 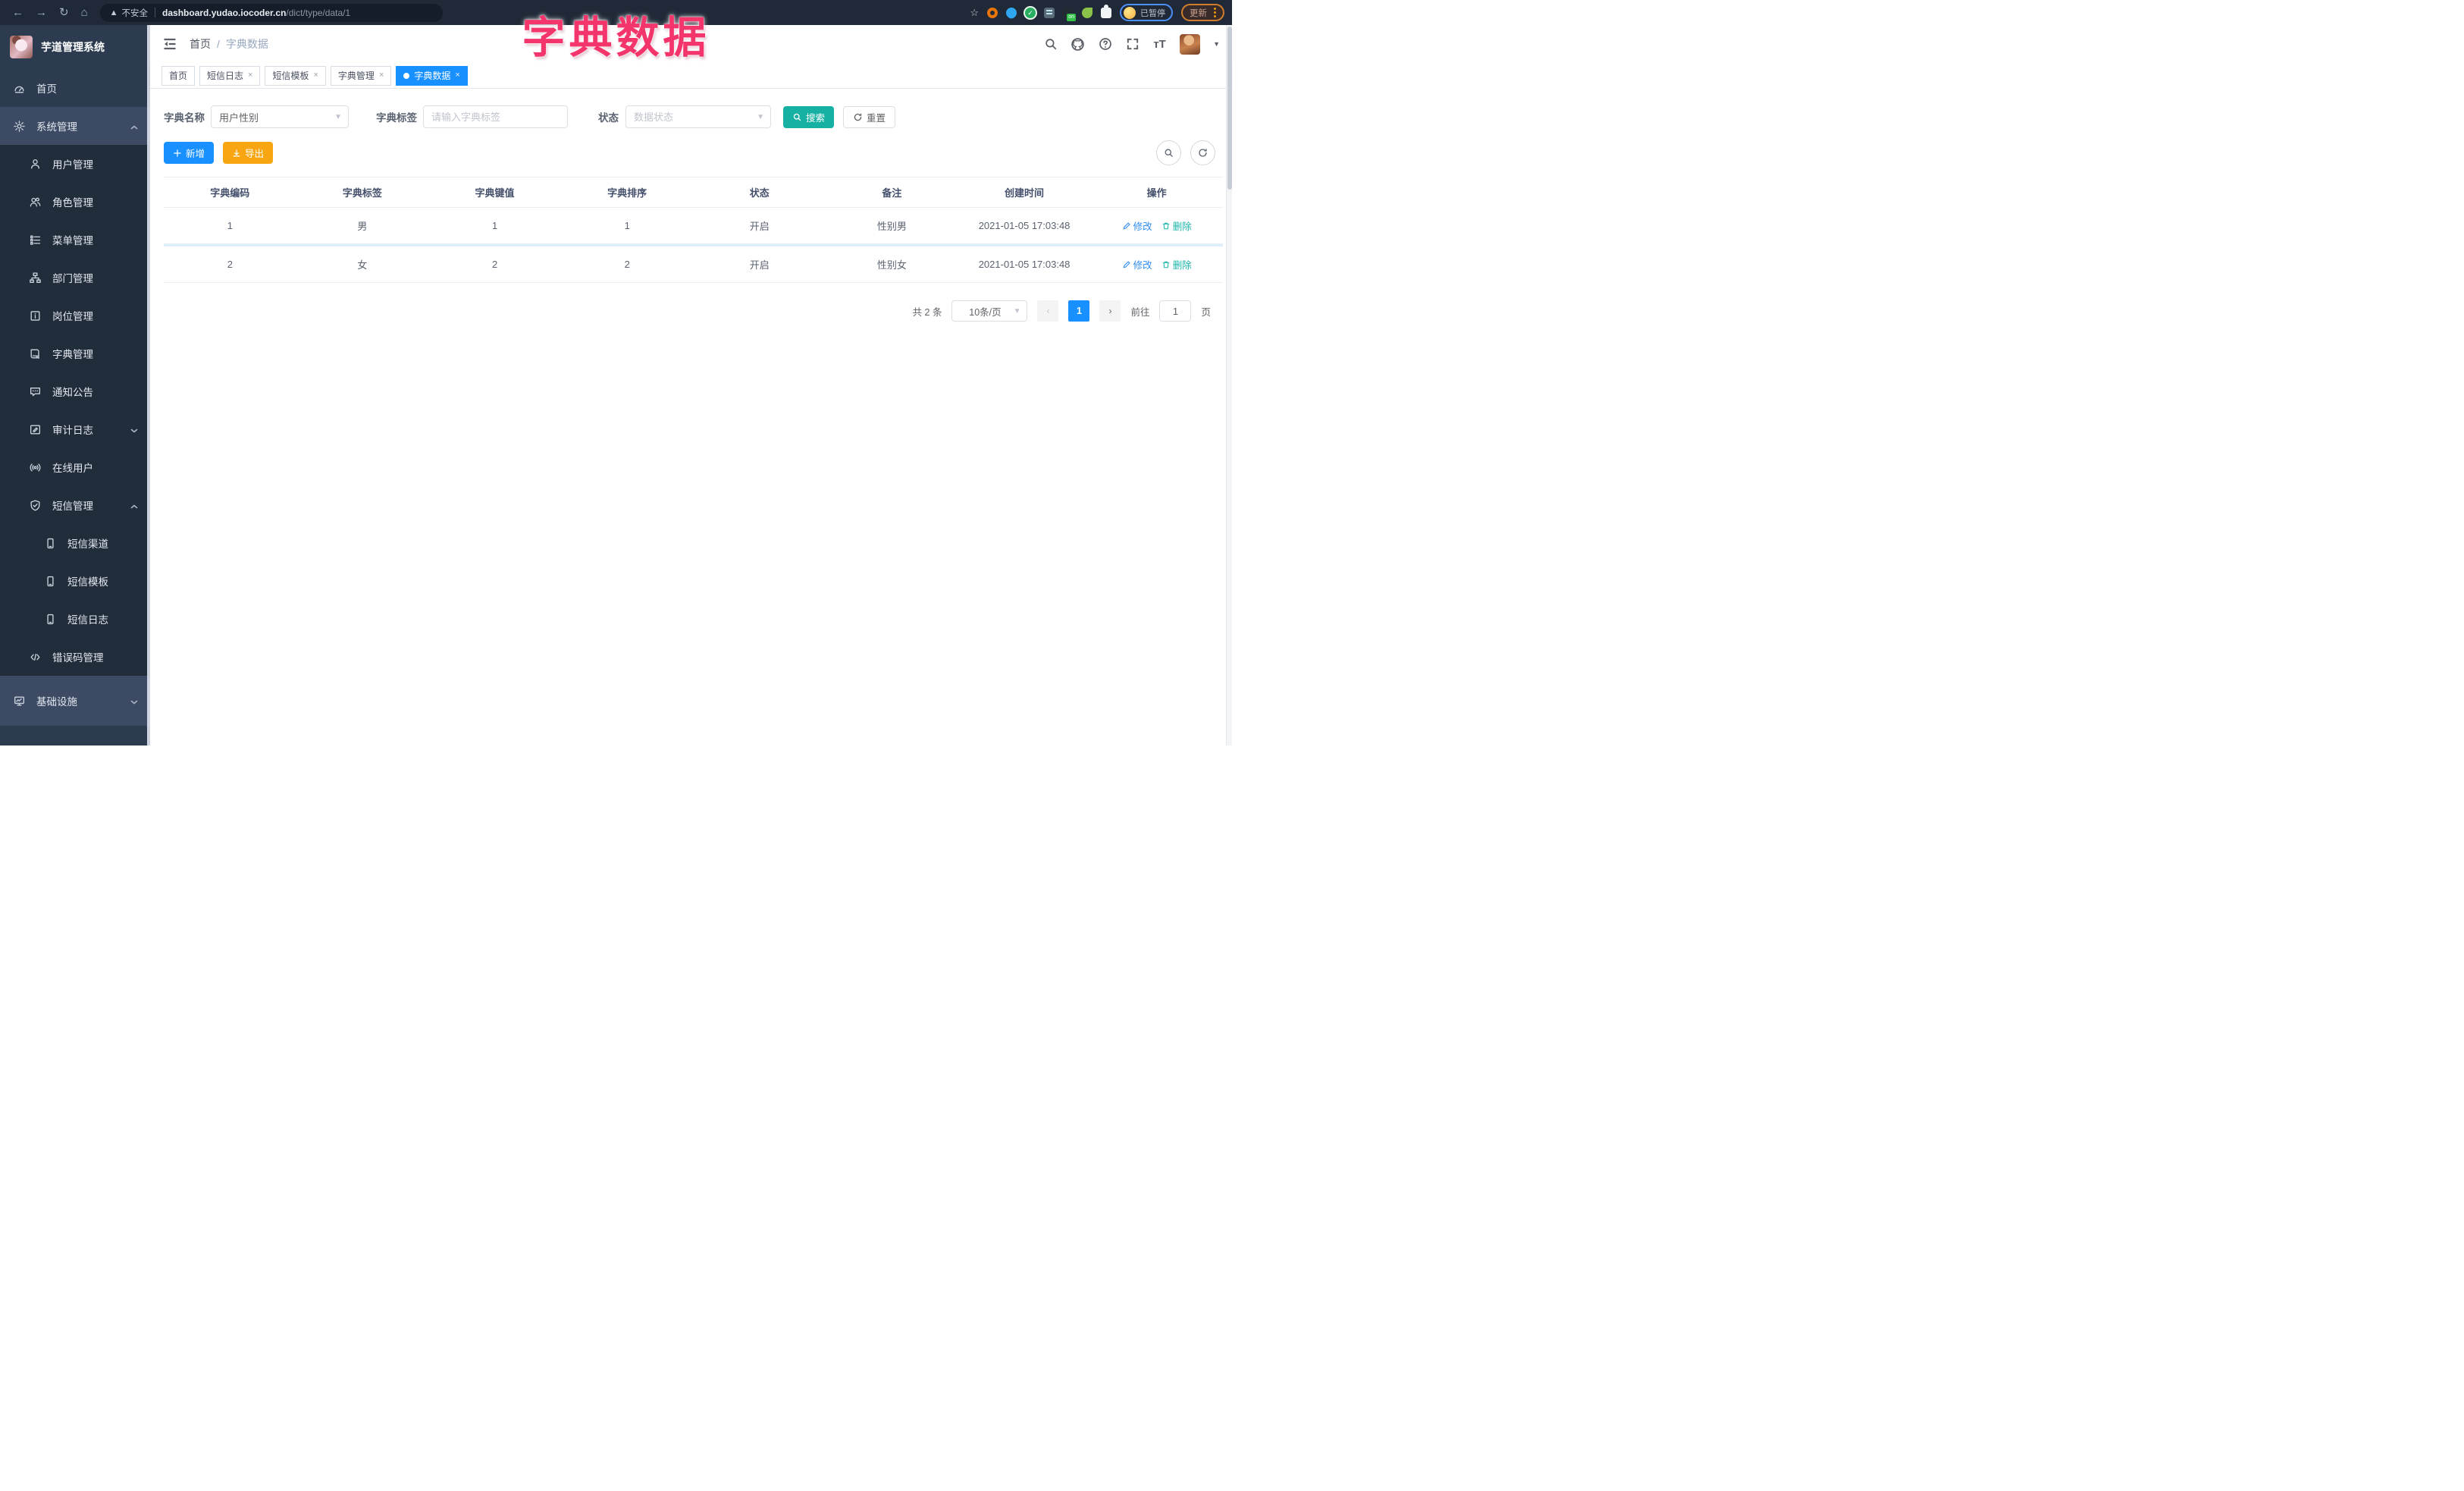 I want to click on sidebar-item-部门管理: 部门管理, so click(x=75, y=278).